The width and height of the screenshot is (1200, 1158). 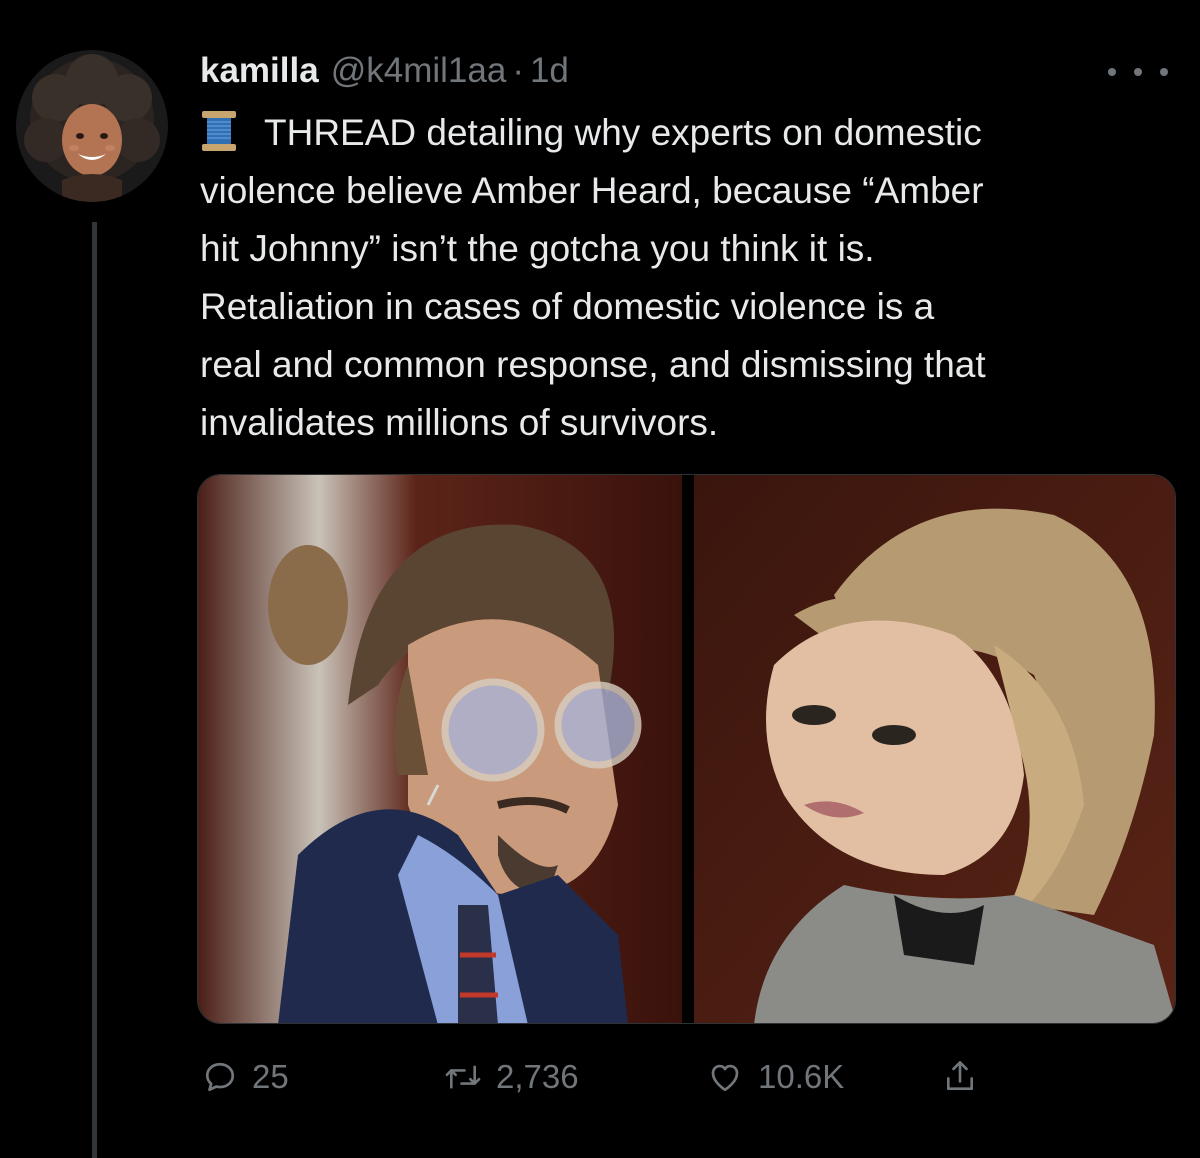 I want to click on tweet-text-line: invalidates millions of survivors., so click(x=459, y=422).